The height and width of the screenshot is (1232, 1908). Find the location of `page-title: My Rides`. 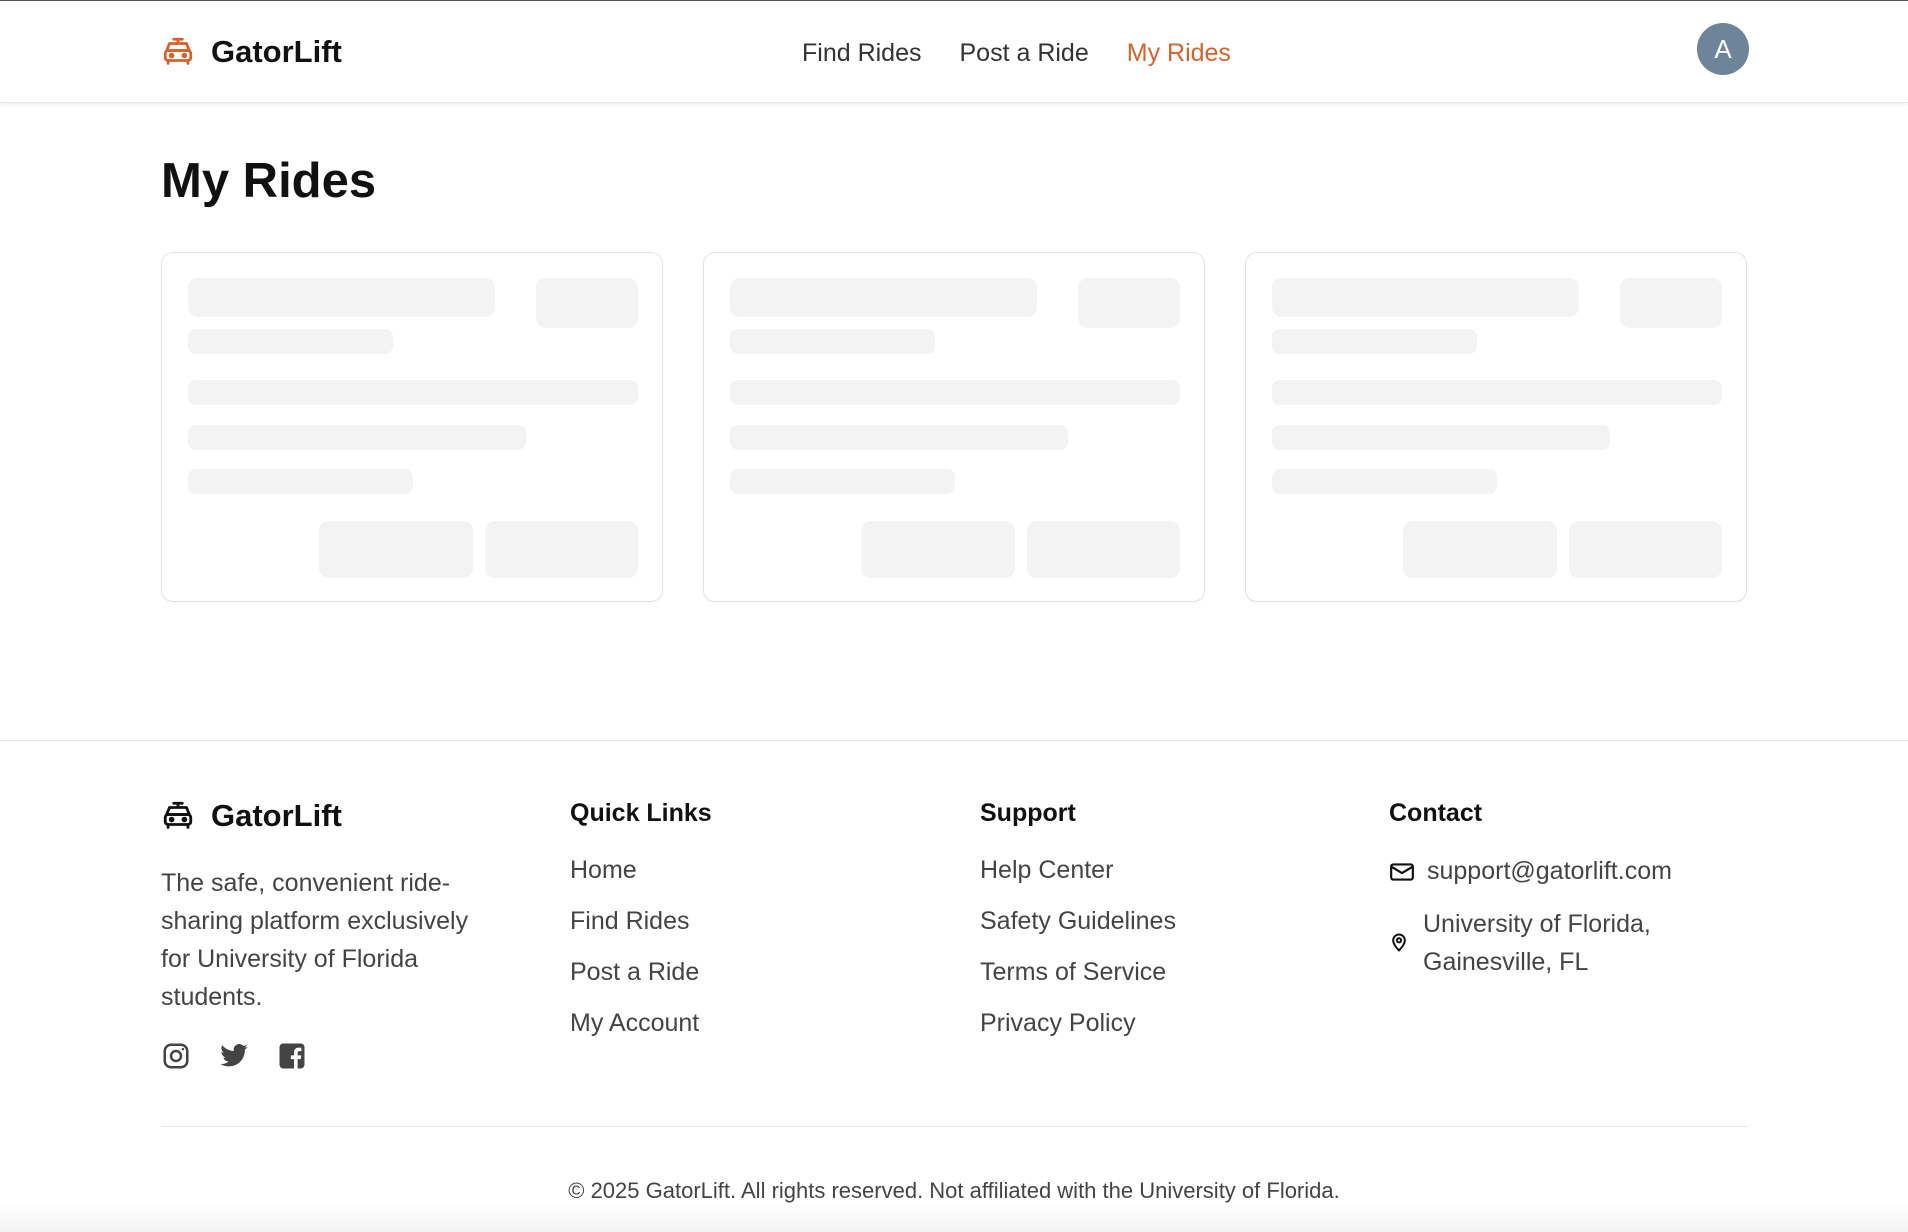

page-title: My Rides is located at coordinates (269, 181).